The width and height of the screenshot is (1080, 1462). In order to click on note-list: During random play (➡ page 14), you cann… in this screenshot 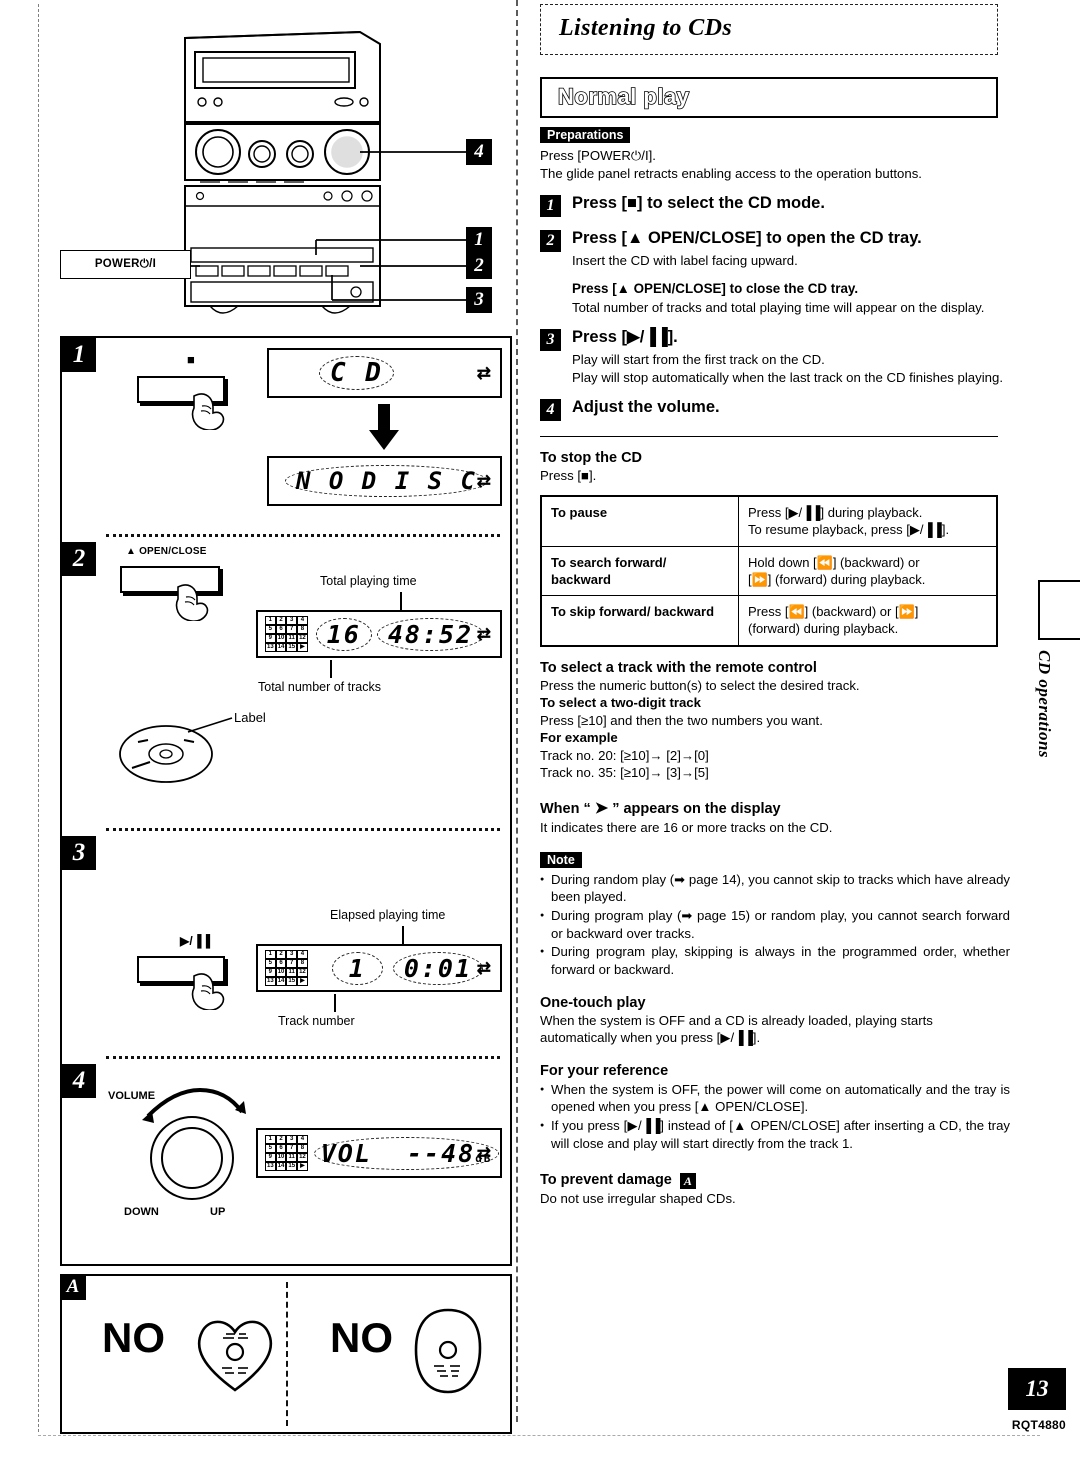, I will do `click(775, 925)`.